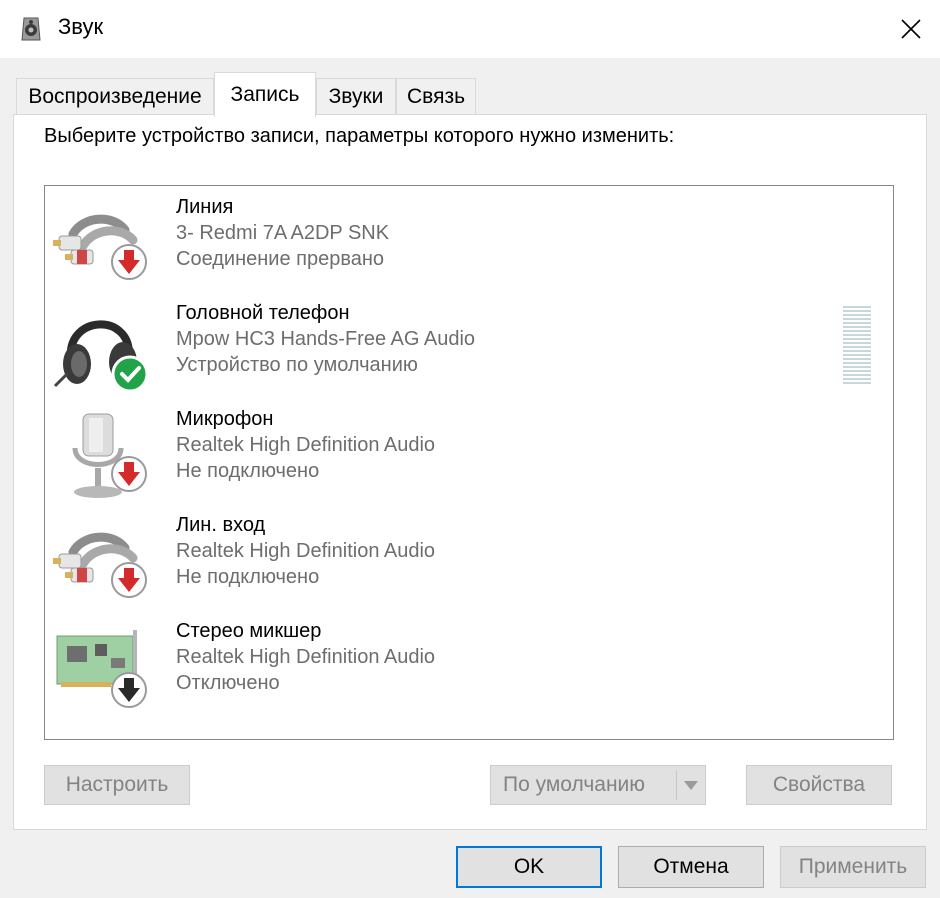  What do you see at coordinates (130, 374) in the screenshot?
I see `default-check-icon` at bounding box center [130, 374].